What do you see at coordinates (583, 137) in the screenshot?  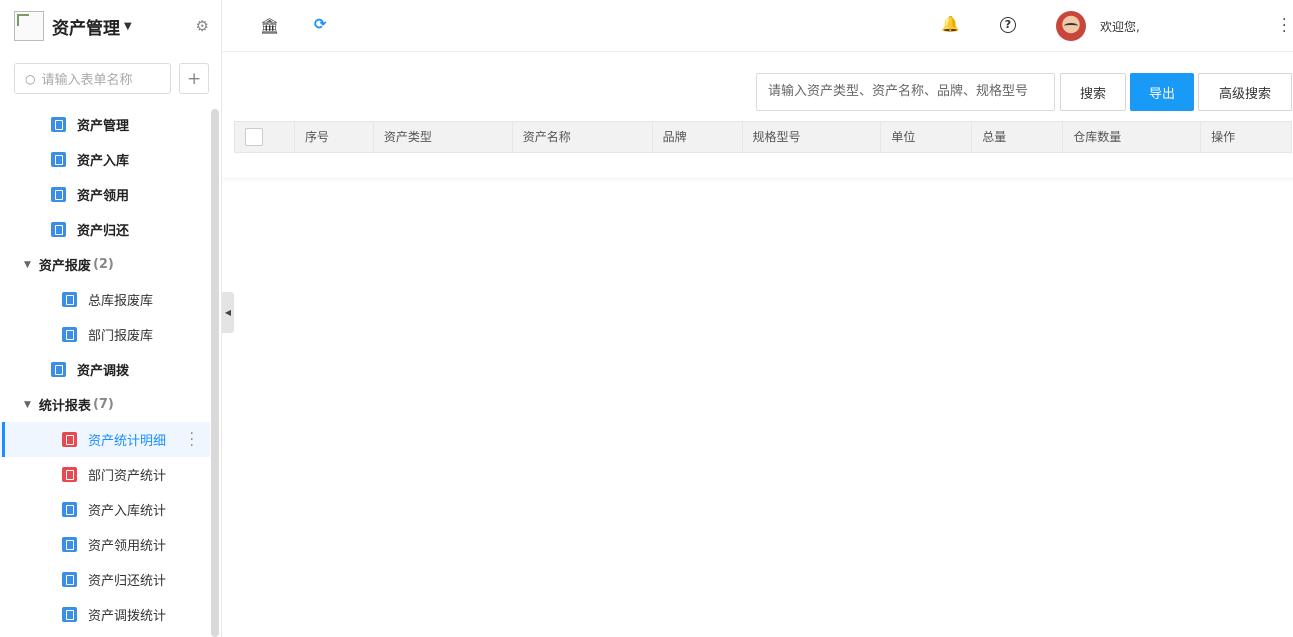 I see `column-header: 资产名称` at bounding box center [583, 137].